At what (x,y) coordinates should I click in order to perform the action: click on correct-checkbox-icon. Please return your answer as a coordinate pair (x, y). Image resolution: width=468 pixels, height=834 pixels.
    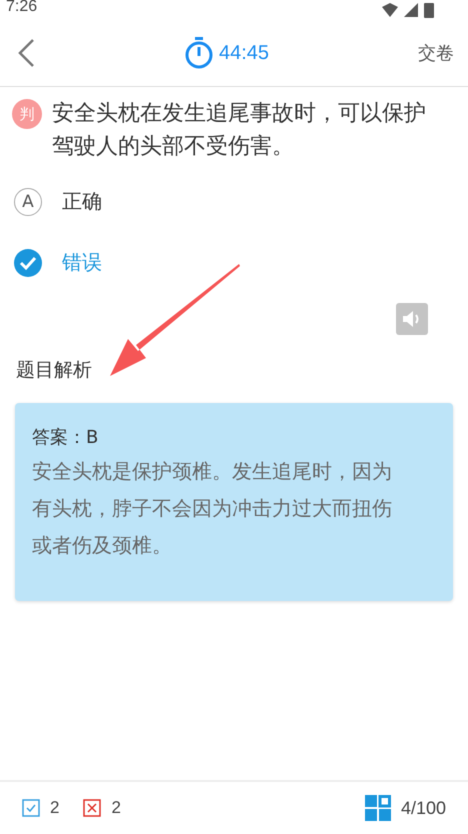
    Looking at the image, I should click on (31, 808).